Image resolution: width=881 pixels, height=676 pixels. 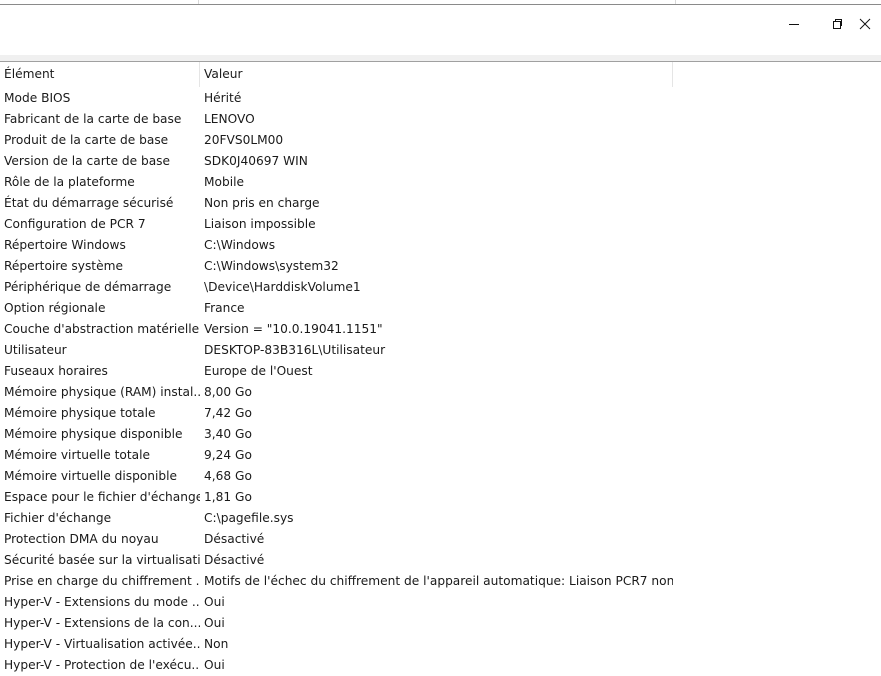 I want to click on column-header-value: Valeur, so click(x=436, y=74).